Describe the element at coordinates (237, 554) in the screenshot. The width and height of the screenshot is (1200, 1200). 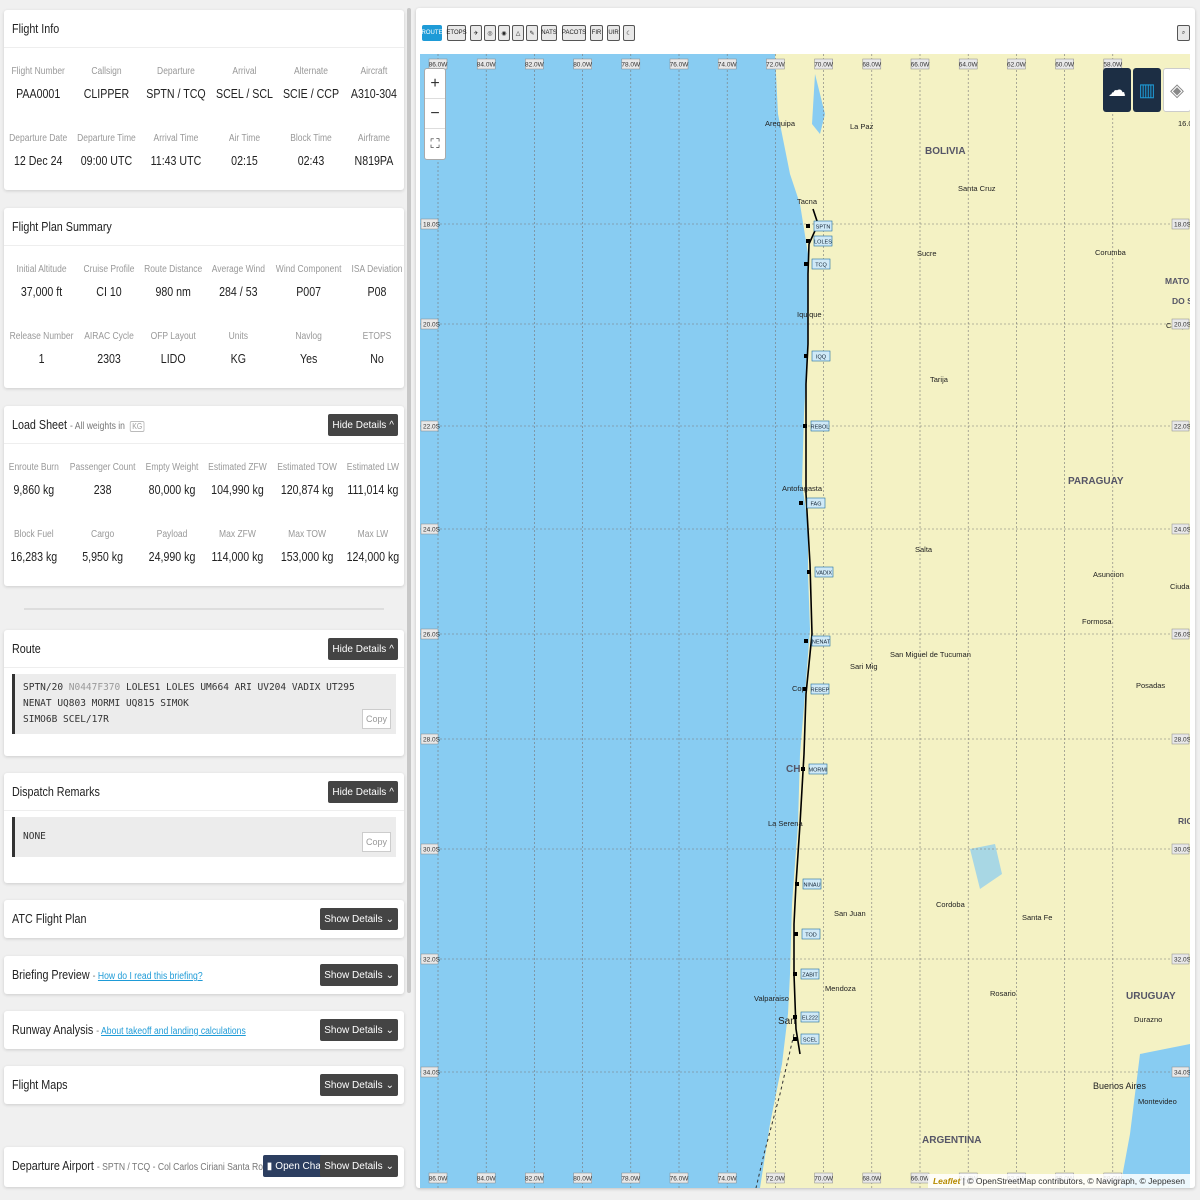
I see `field-cell: Max ZFW 114,000 kg` at that location.